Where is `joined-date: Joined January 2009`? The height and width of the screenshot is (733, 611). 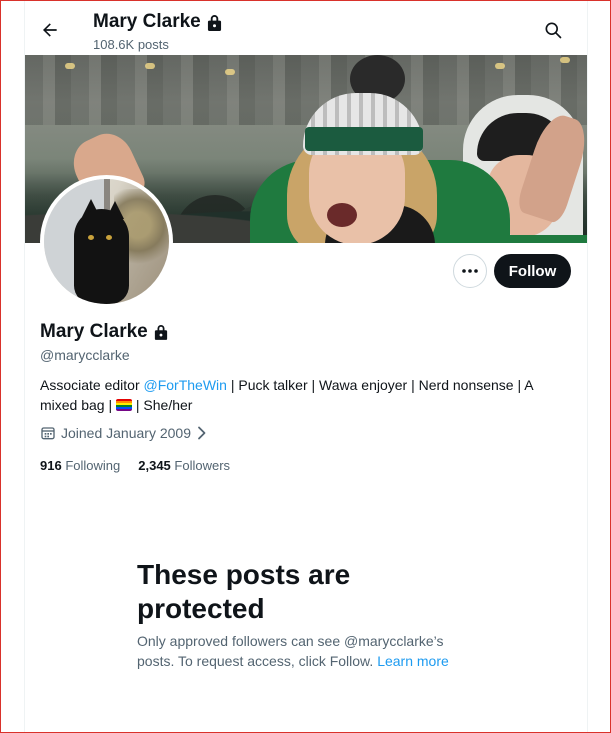
joined-date: Joined January 2009 is located at coordinates (124, 433).